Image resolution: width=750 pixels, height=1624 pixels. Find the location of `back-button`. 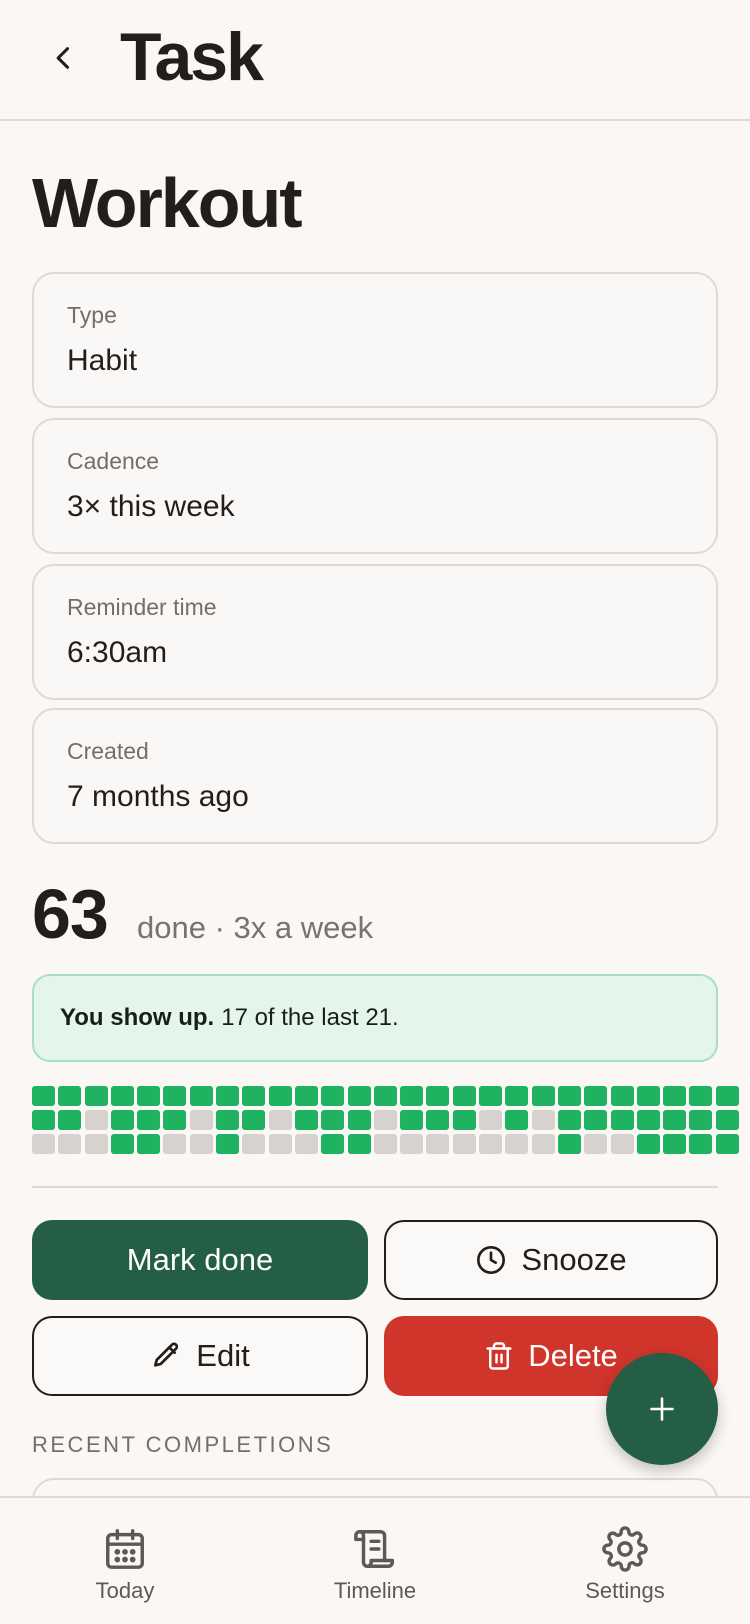

back-button is located at coordinates (64, 58).